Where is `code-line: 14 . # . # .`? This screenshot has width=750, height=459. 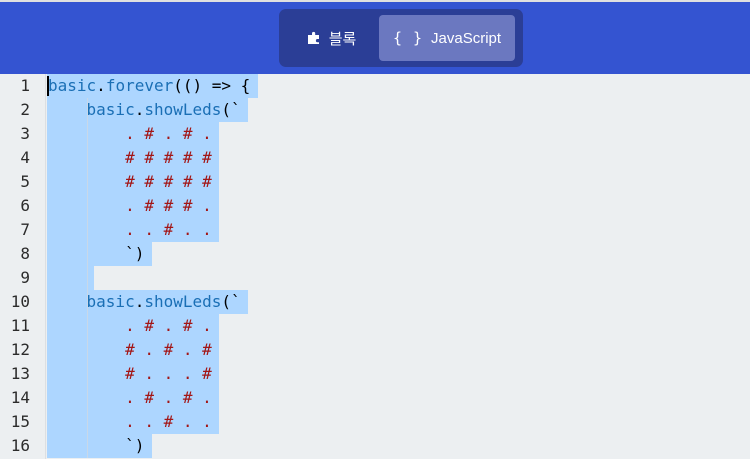 code-line: 14 . # . # . is located at coordinates (375, 398).